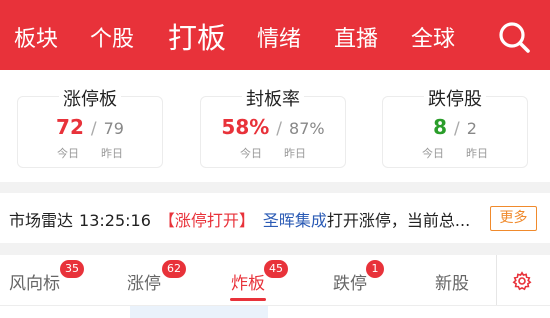 The width and height of the screenshot is (550, 318). I want to click on stat-today-value: 72, so click(70, 127).